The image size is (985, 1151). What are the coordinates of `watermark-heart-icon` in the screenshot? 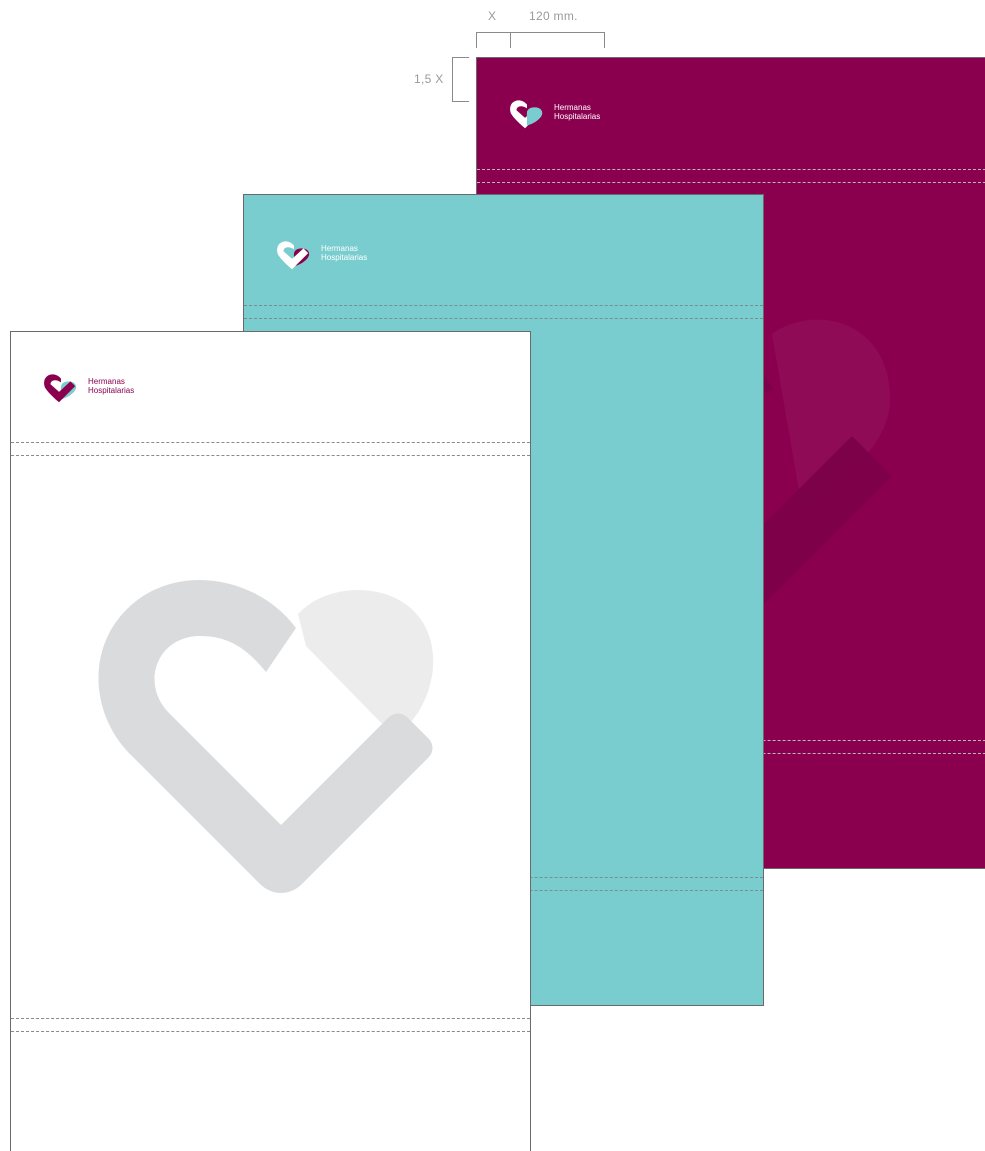 It's located at (266, 736).